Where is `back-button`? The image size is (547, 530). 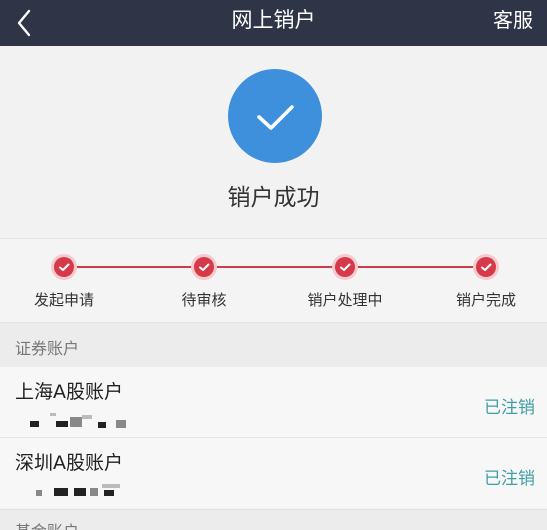 back-button is located at coordinates (27, 23).